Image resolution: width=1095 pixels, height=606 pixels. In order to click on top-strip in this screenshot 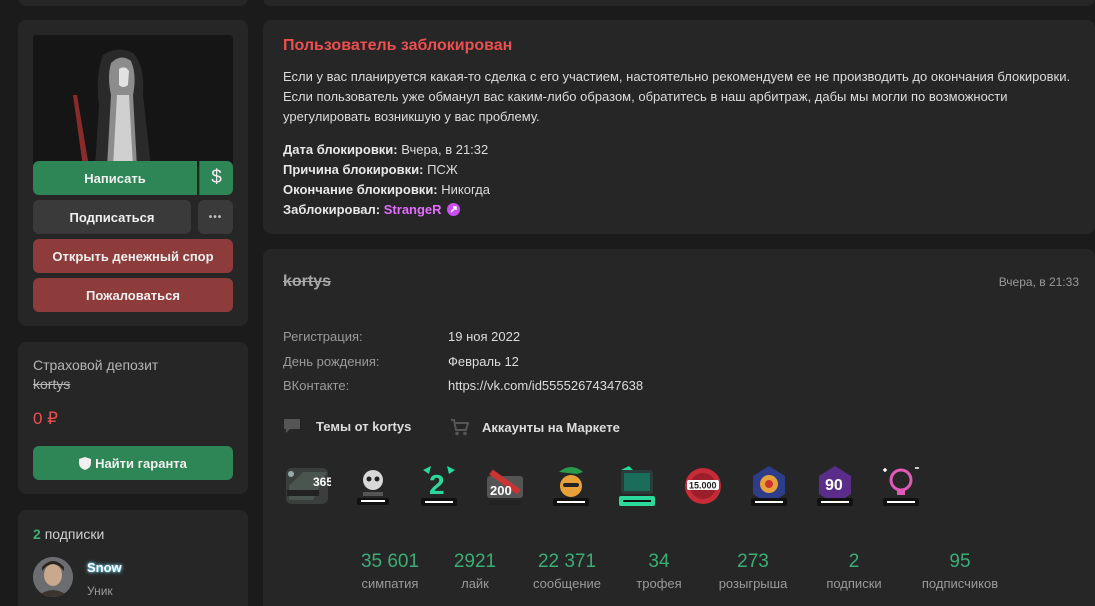, I will do `click(547, 4)`.